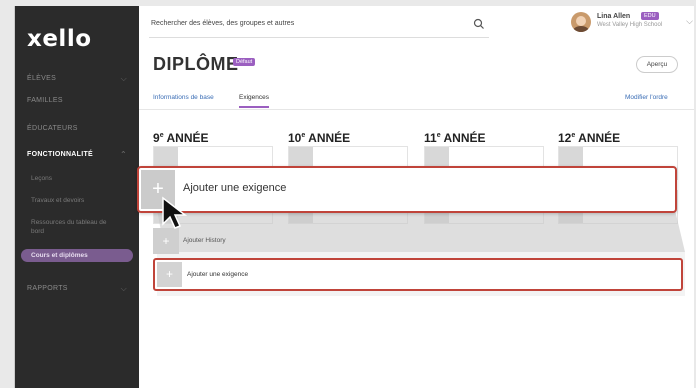 The height and width of the screenshot is (388, 696). I want to click on school-name: West Valley High School, so click(630, 25).